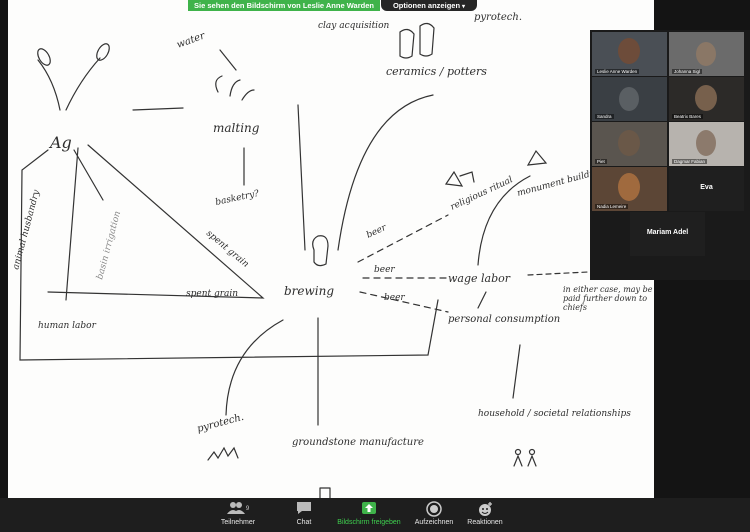 The width and height of the screenshot is (750, 532). I want to click on view-options-label: Optionen anzeigen, so click(426, 5).